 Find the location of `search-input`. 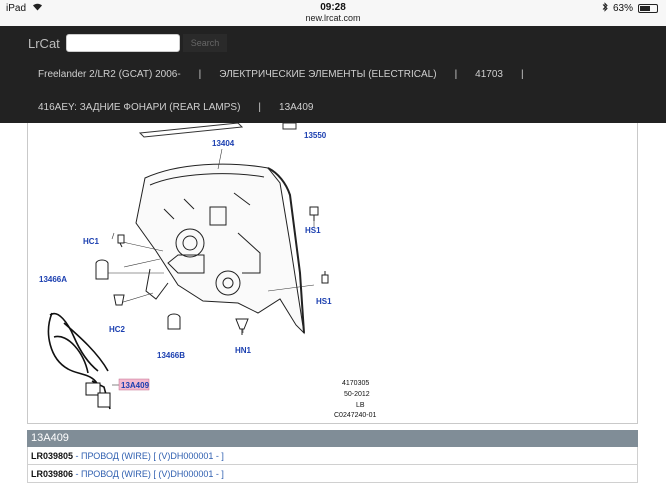

search-input is located at coordinates (123, 43).